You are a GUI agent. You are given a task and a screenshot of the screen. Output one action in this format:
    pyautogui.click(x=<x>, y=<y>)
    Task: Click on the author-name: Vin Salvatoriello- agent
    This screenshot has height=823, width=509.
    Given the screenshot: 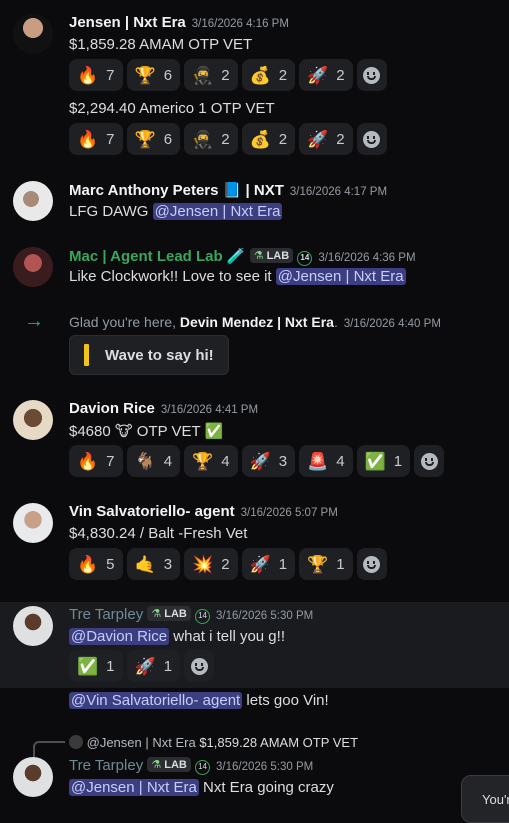 What is the action you would take?
    pyautogui.click(x=152, y=511)
    